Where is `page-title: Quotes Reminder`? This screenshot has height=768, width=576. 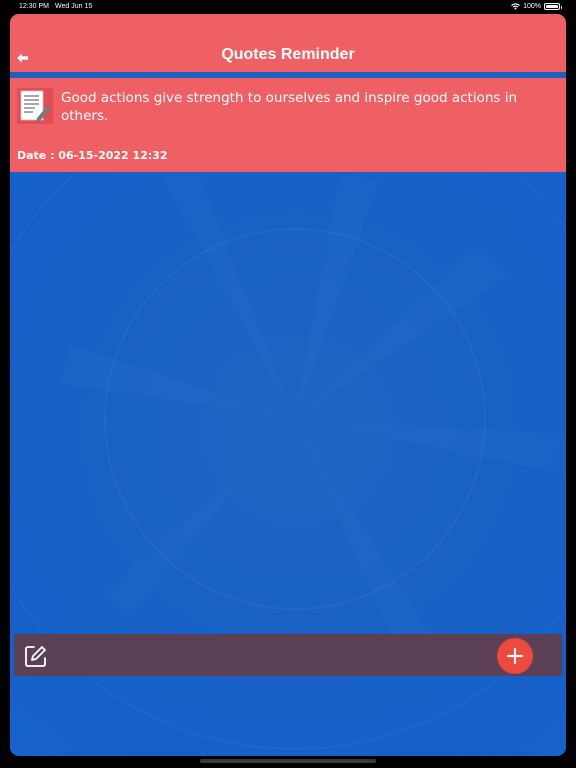
page-title: Quotes Reminder is located at coordinates (288, 54).